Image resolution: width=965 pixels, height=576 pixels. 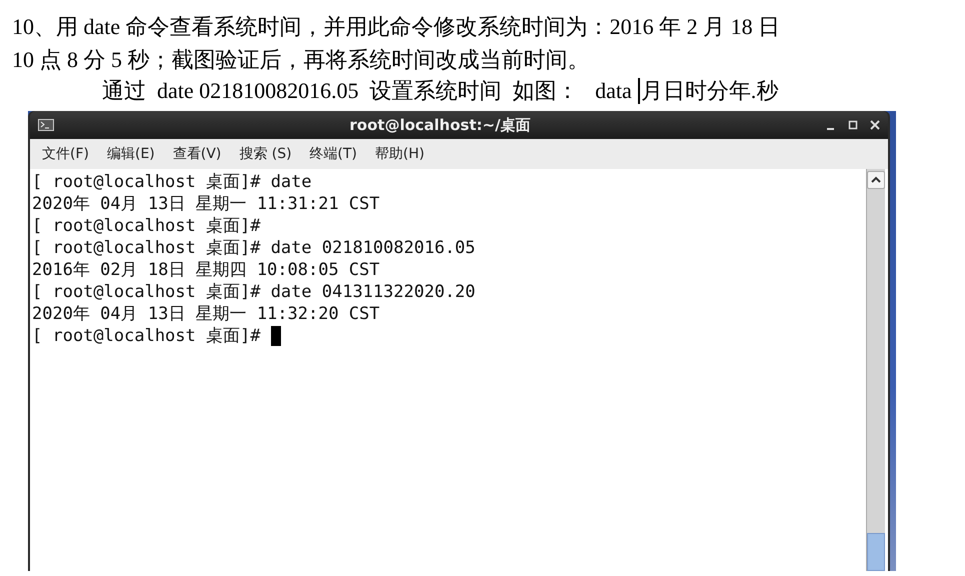 What do you see at coordinates (265, 154) in the screenshot?
I see `menu-item: 搜索 (S)` at bounding box center [265, 154].